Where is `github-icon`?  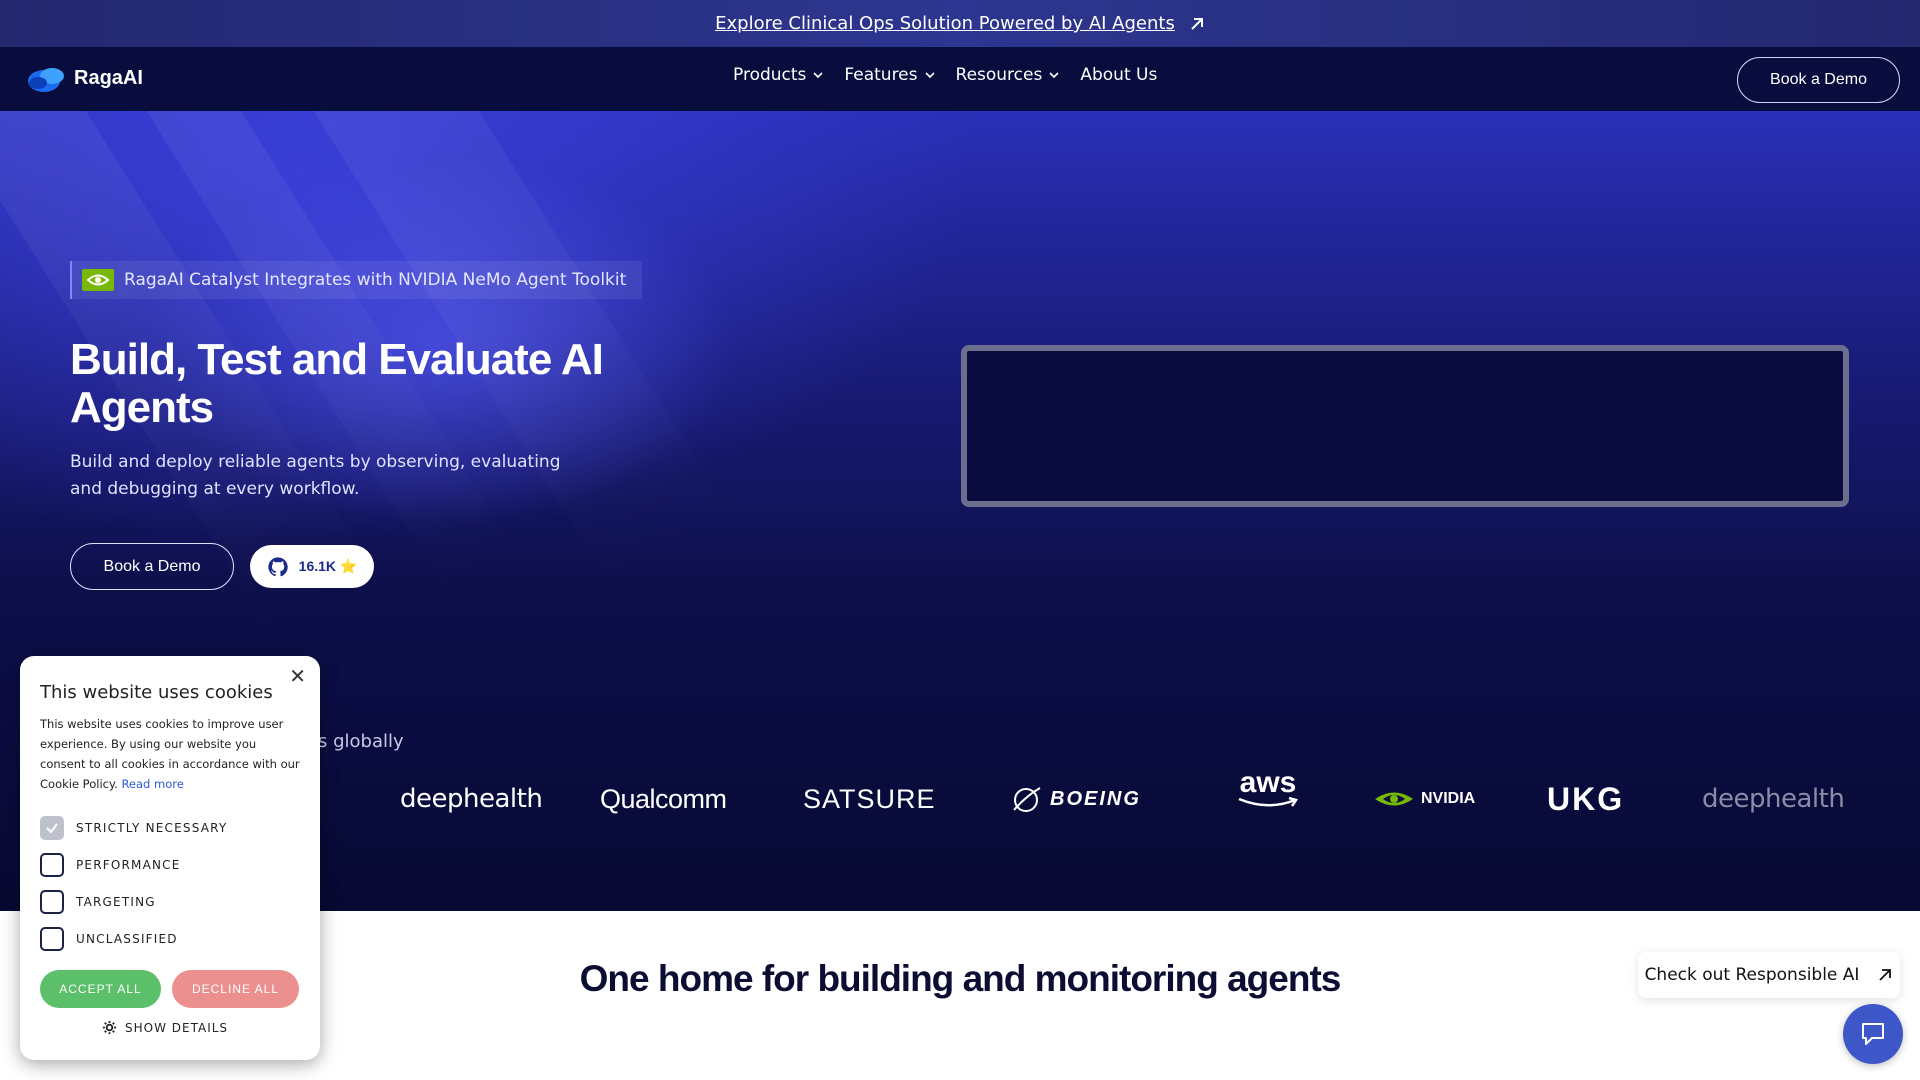
github-icon is located at coordinates (278, 566).